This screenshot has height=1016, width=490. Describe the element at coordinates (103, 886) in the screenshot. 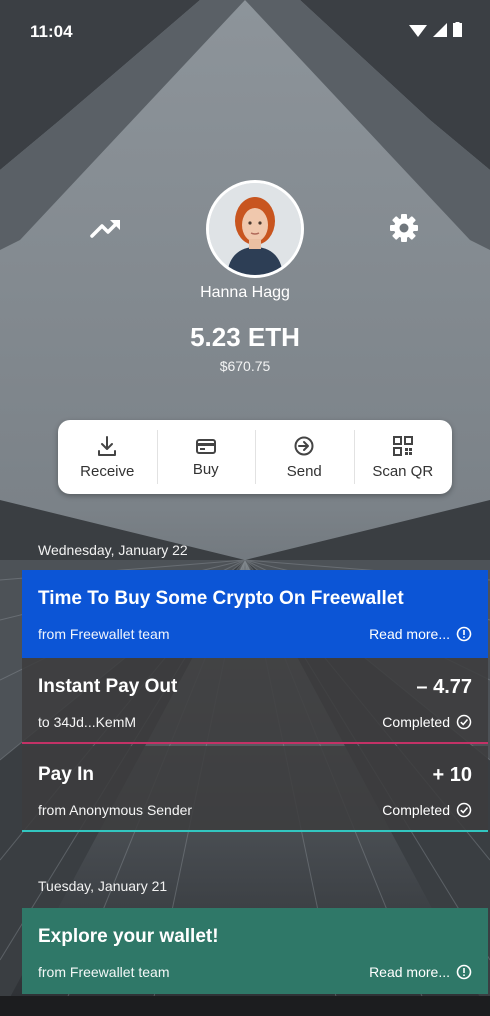

I see `date-header: Tuesday, January 21` at that location.